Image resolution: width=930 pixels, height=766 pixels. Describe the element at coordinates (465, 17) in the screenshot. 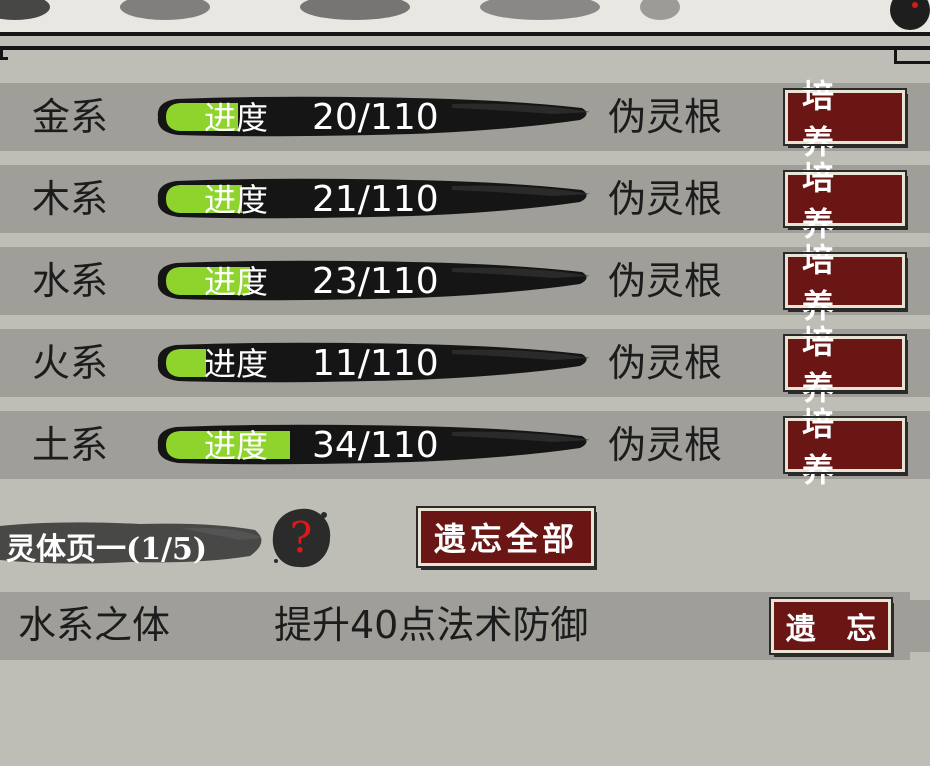

I see `top-decorative-banner` at that location.